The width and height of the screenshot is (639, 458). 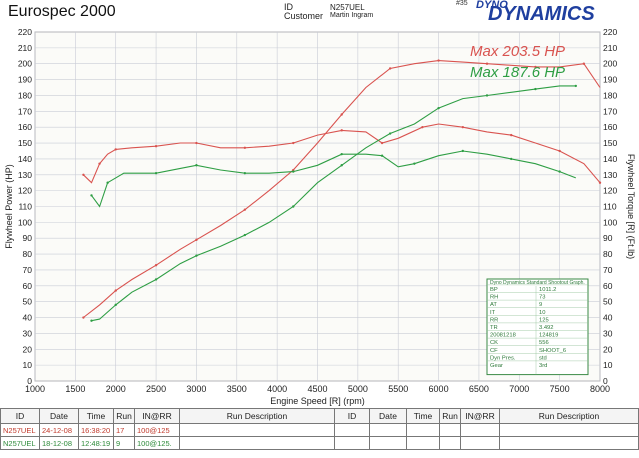 I want to click on shootout-key: CF, so click(x=494, y=351).